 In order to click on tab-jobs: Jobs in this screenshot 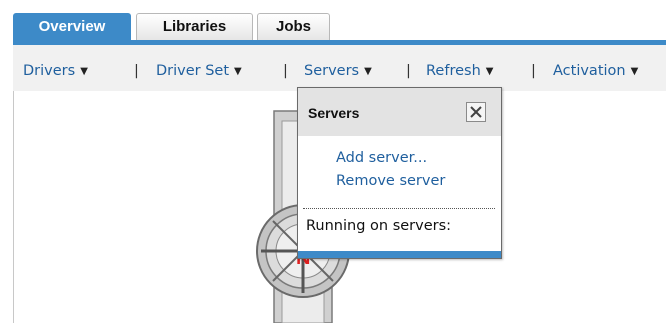, I will do `click(293, 26)`.